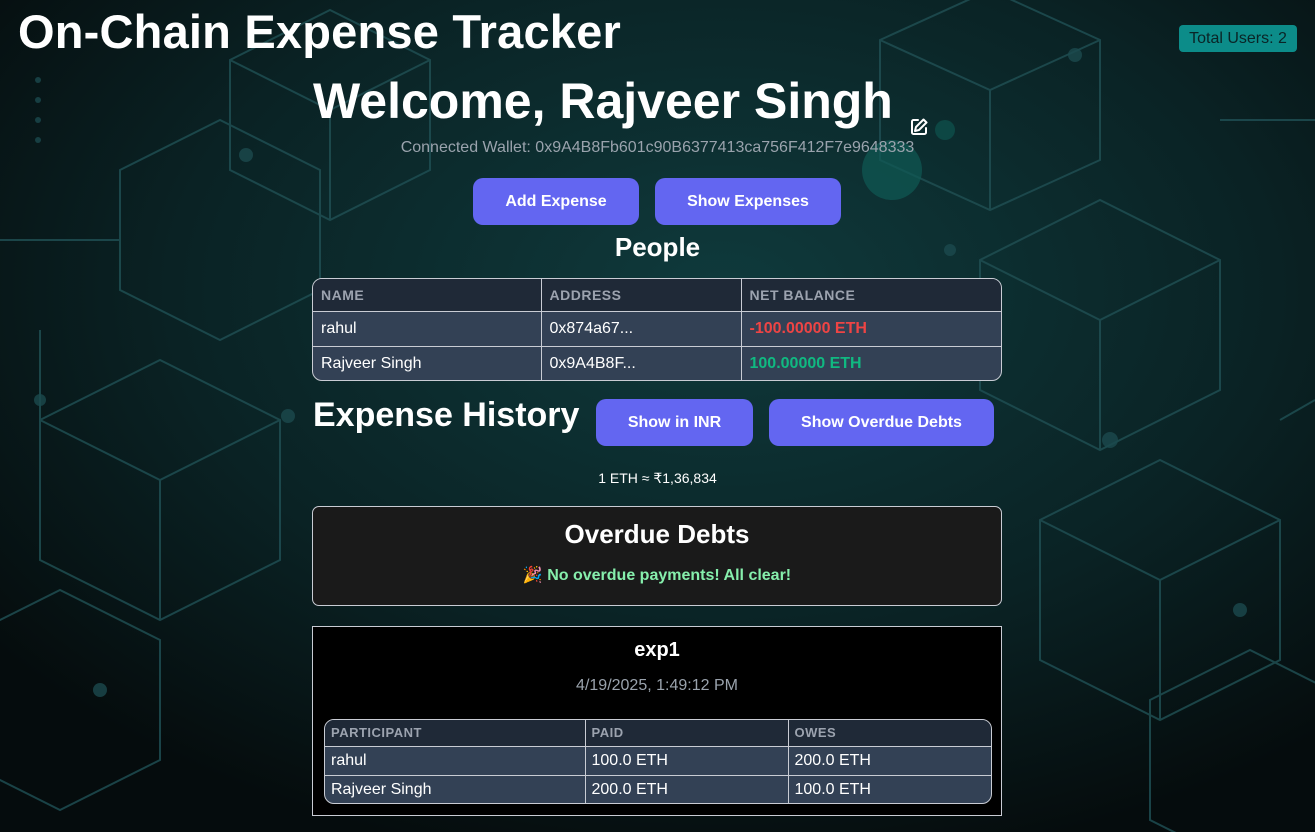  What do you see at coordinates (603, 101) in the screenshot?
I see `welcome-text: Welcome, Rajveer Singh` at bounding box center [603, 101].